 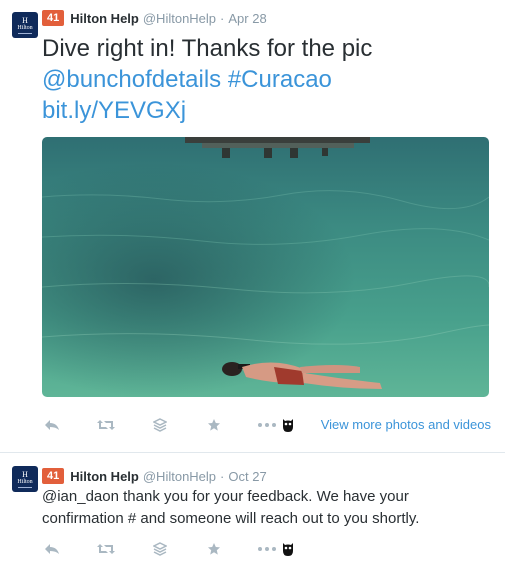 I want to click on timestamp: Oct 27, so click(x=247, y=476).